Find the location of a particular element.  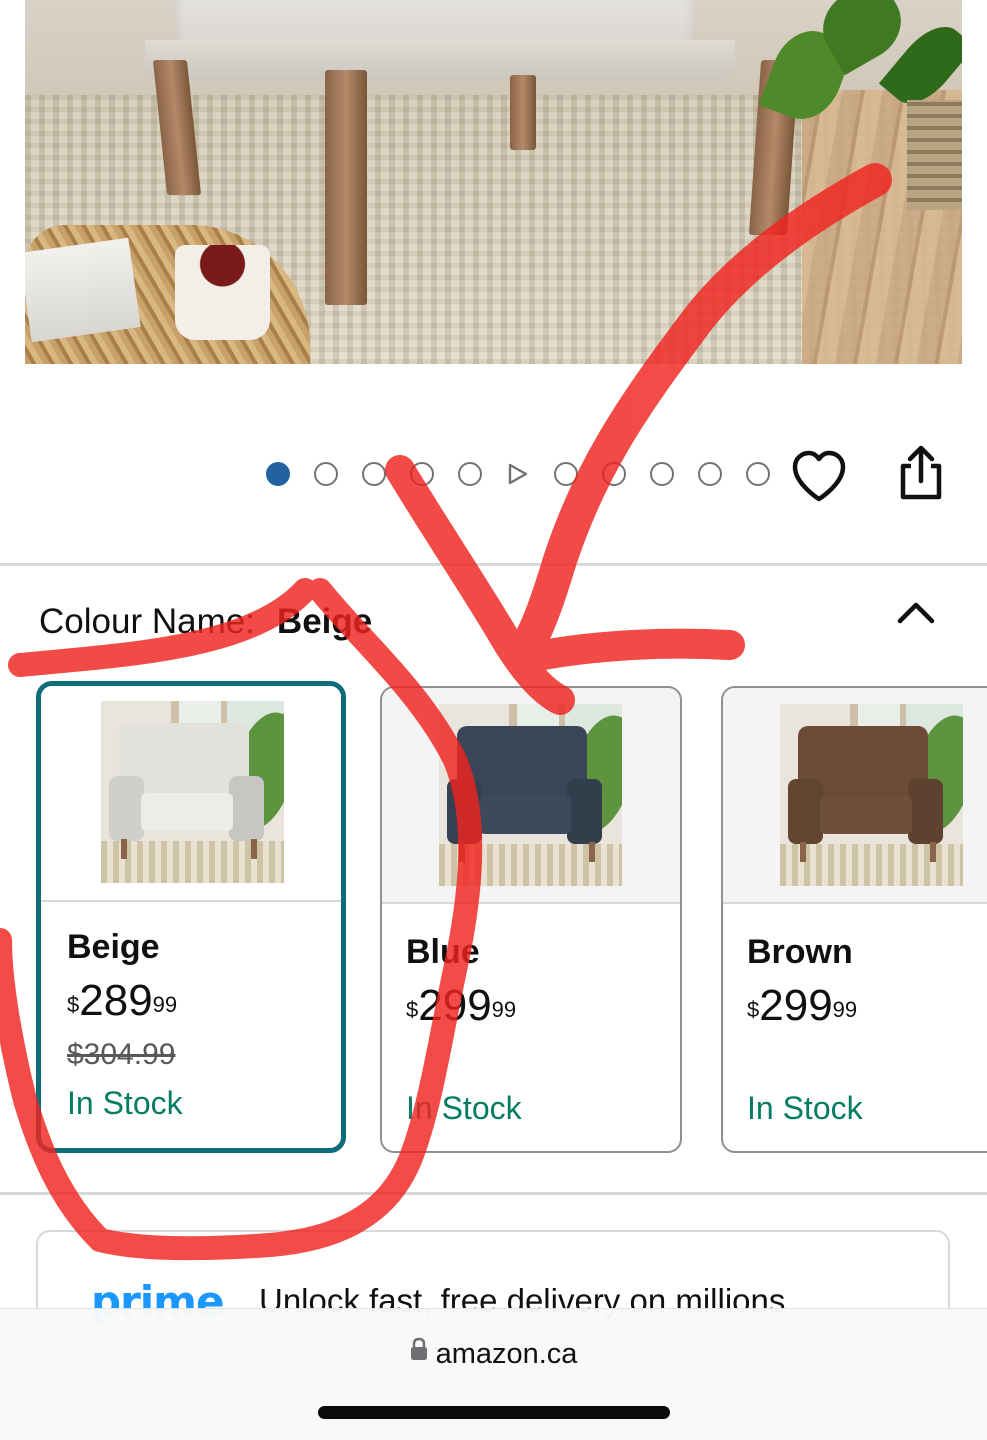

address-bar: amazon.ca is located at coordinates (493, 1354).